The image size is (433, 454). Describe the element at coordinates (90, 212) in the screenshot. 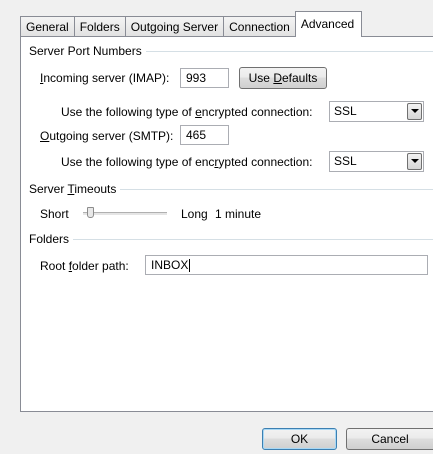

I see `timeout-slider-thumb` at that location.